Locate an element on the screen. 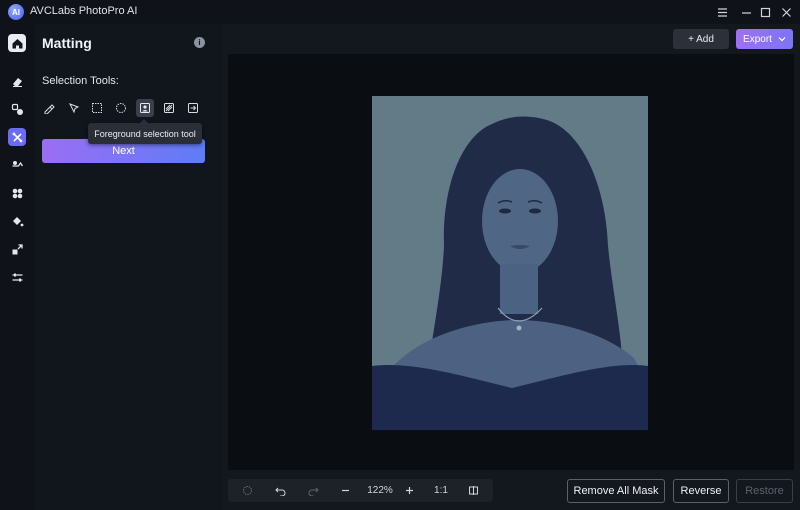 This screenshot has height=510, width=800. panel-title: Matting is located at coordinates (67, 43).